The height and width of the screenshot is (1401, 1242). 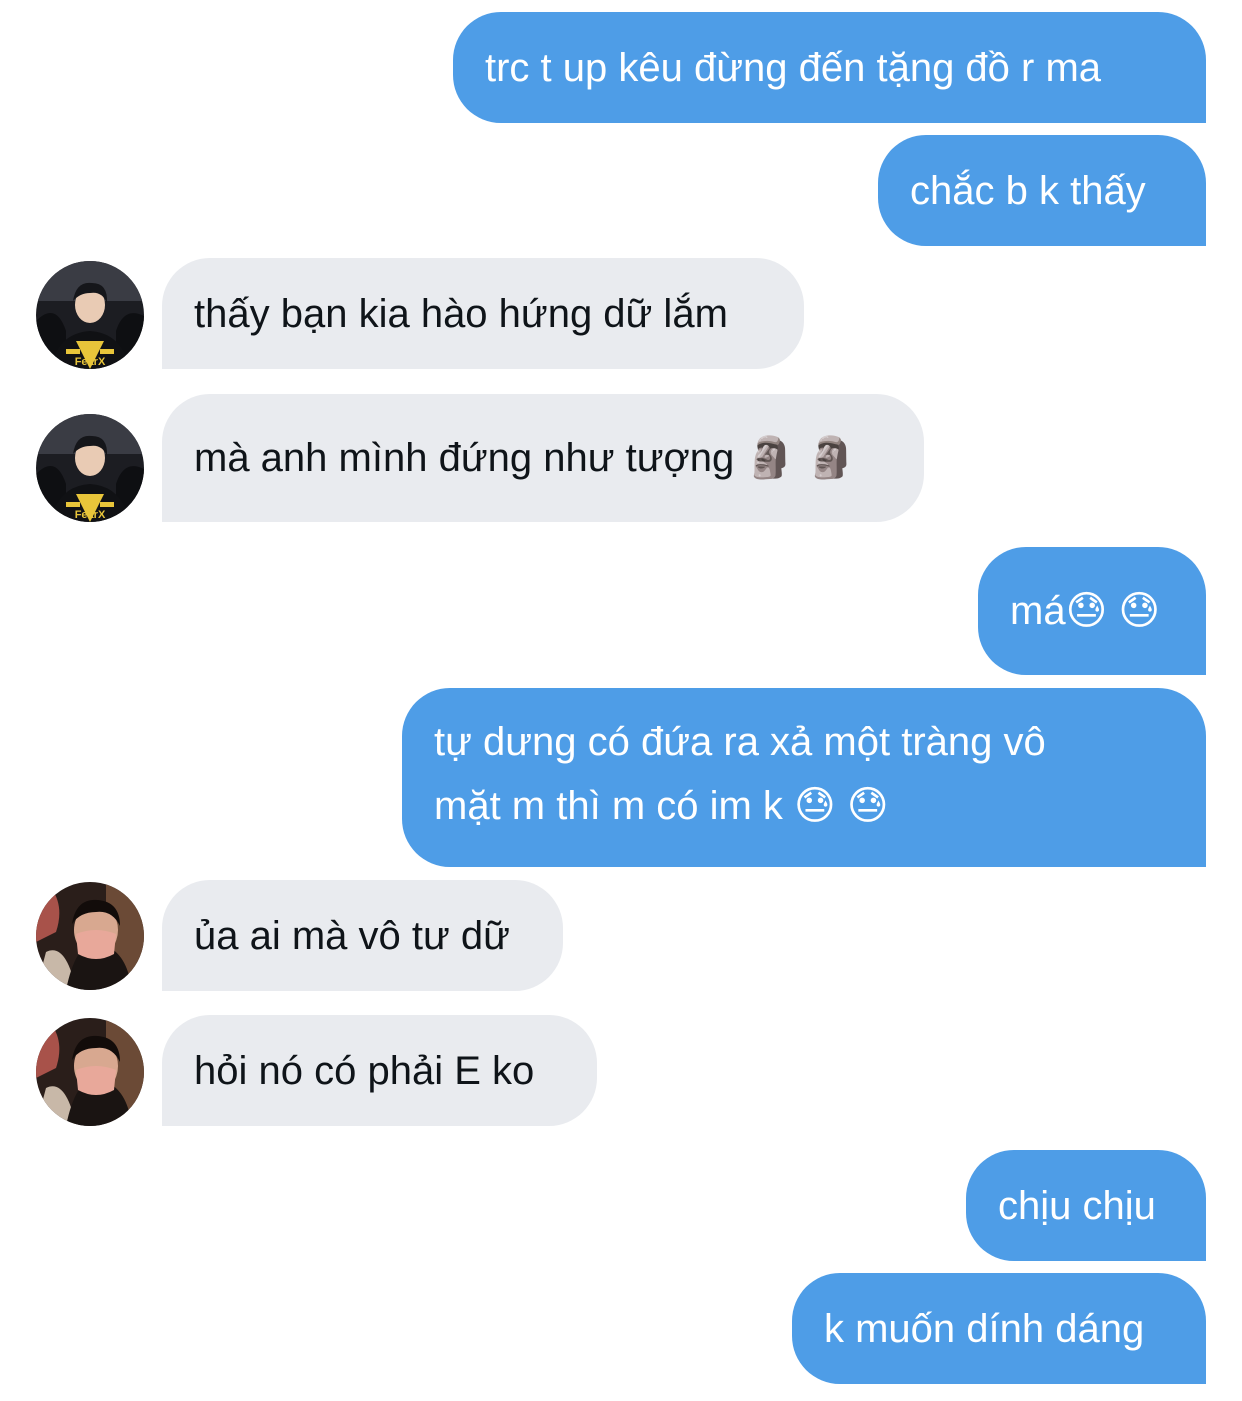 What do you see at coordinates (364, 1070) in the screenshot?
I see `message-text: hỏi nó có phải E ko` at bounding box center [364, 1070].